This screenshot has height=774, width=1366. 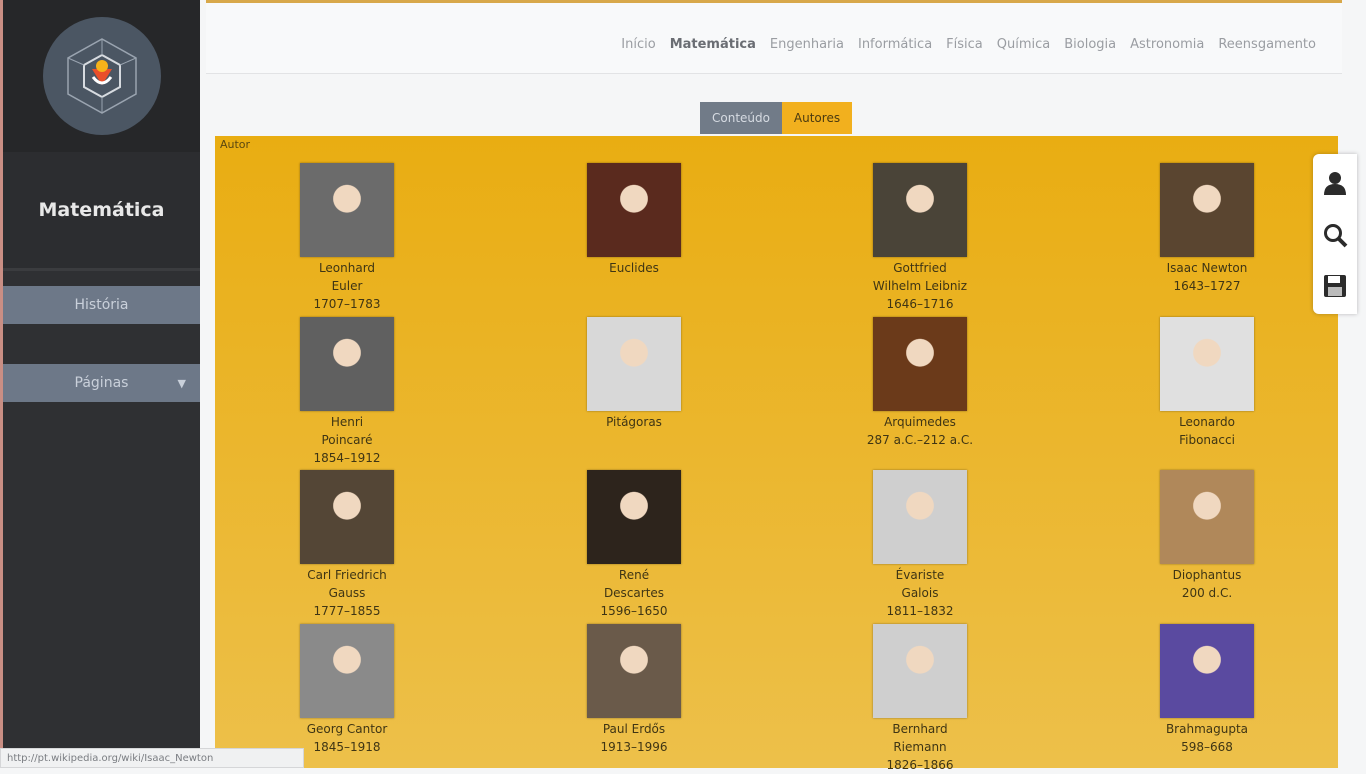 I want to click on author-years: 1777–1855, so click(x=347, y=611).